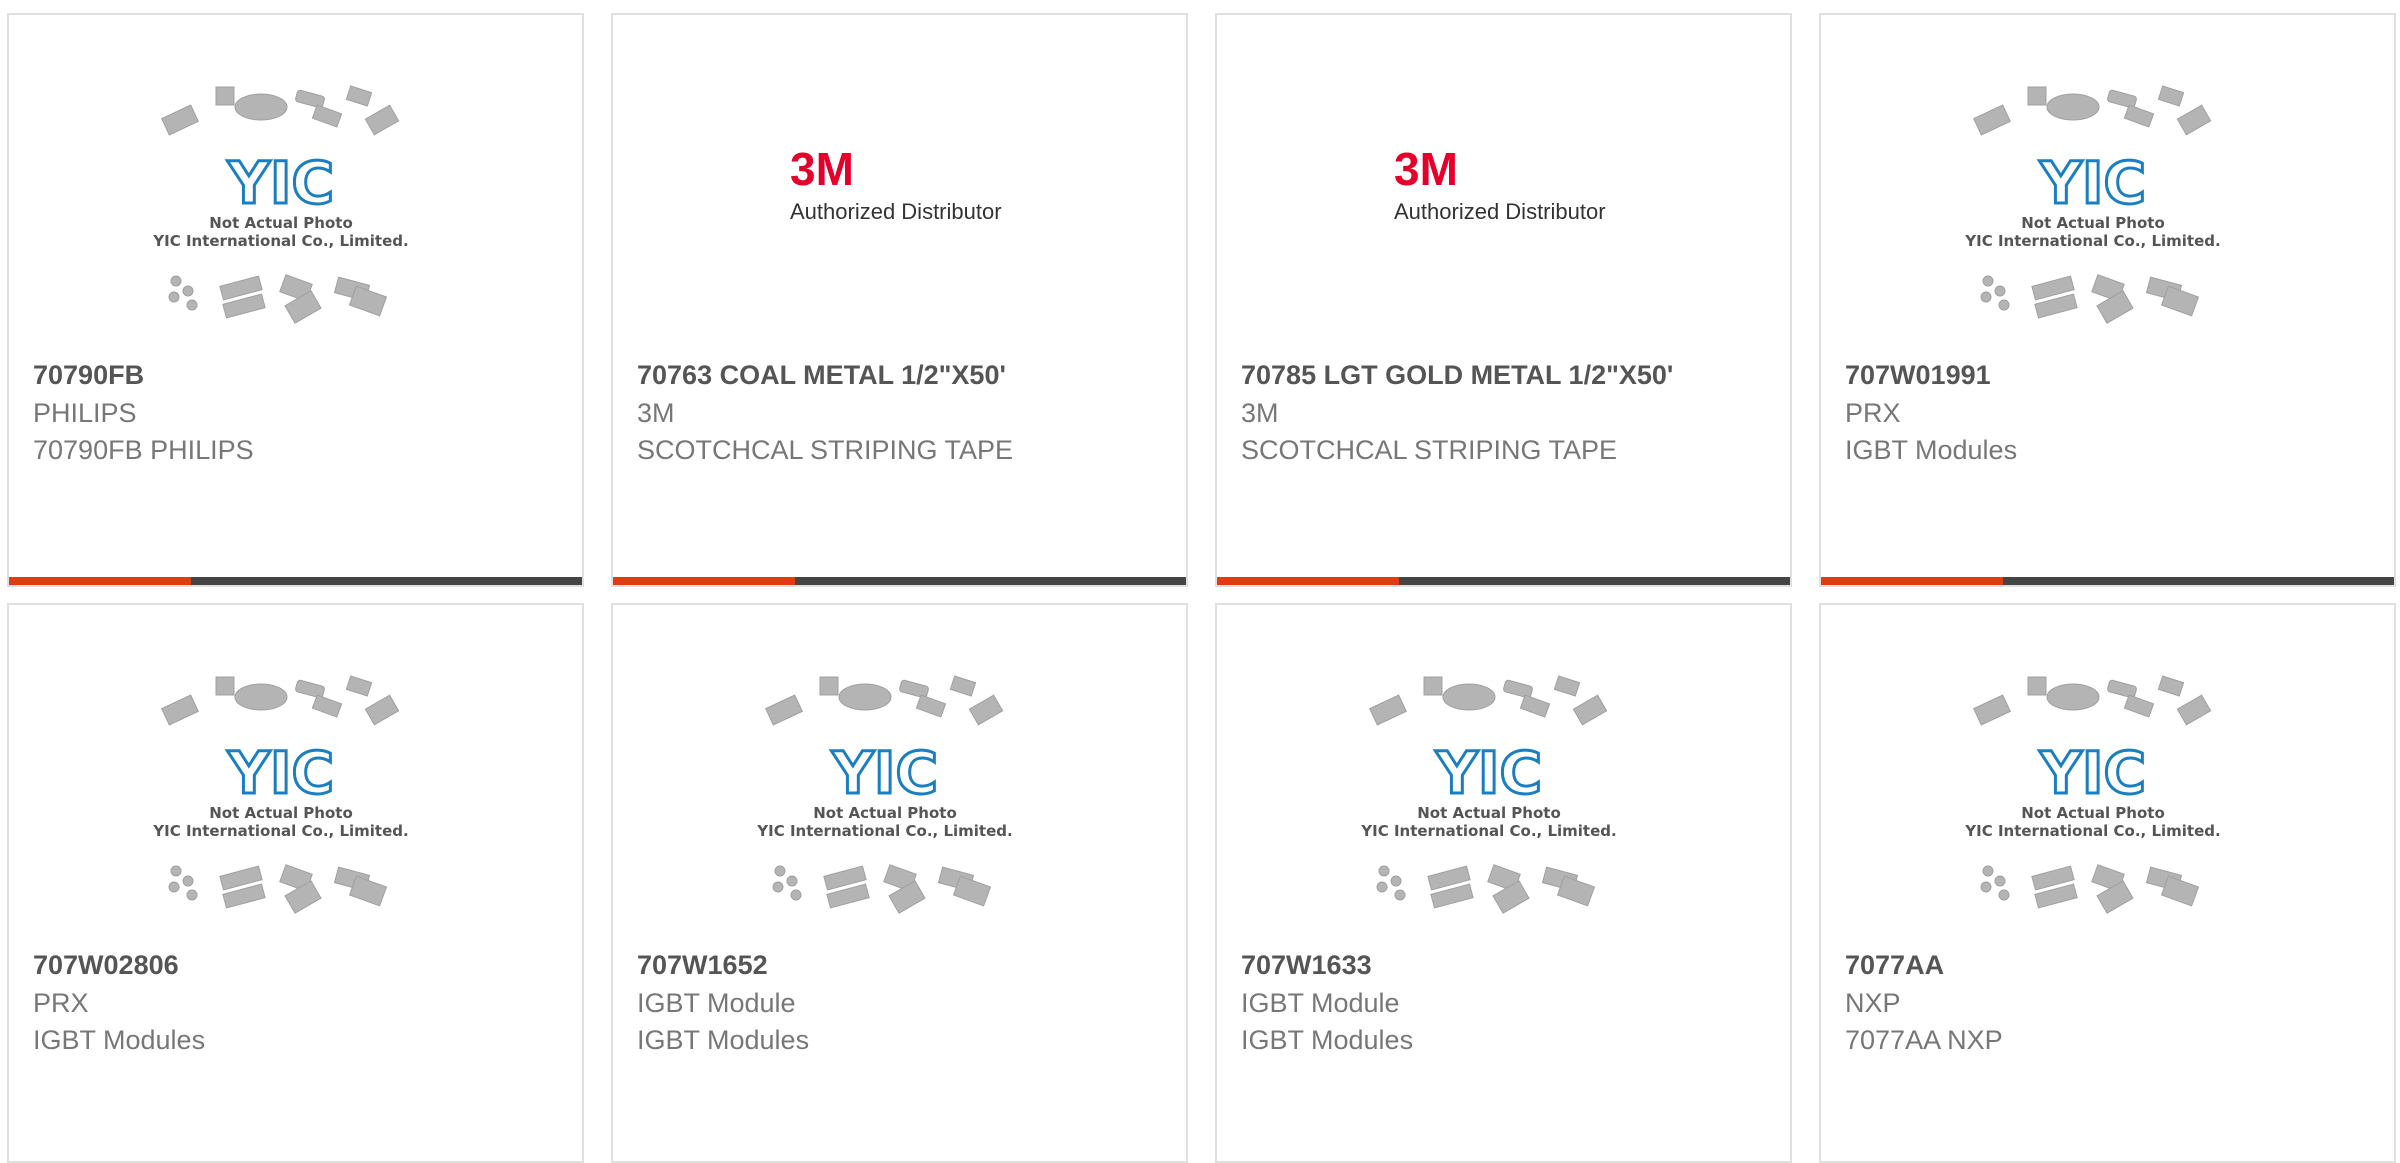  Describe the element at coordinates (1457, 375) in the screenshot. I see `product-title: 70785 LGT GOLD METAL 1/2"X50'` at that location.